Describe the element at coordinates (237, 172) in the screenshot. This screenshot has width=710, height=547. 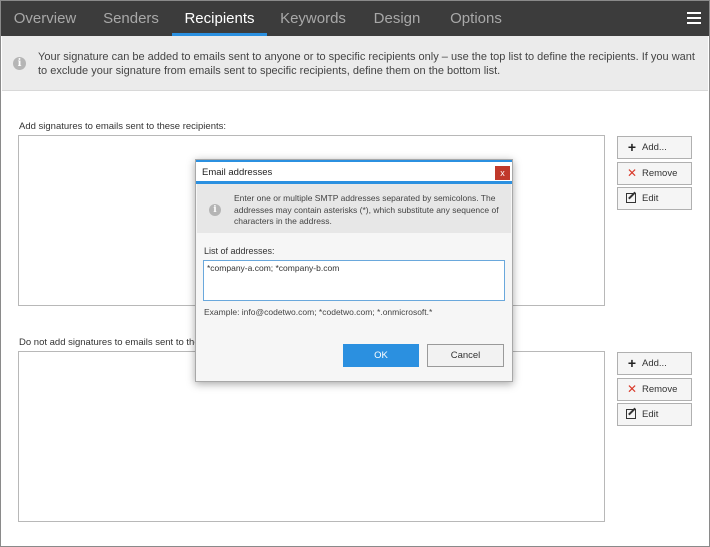
I see `dialog-title: Email addresses` at that location.